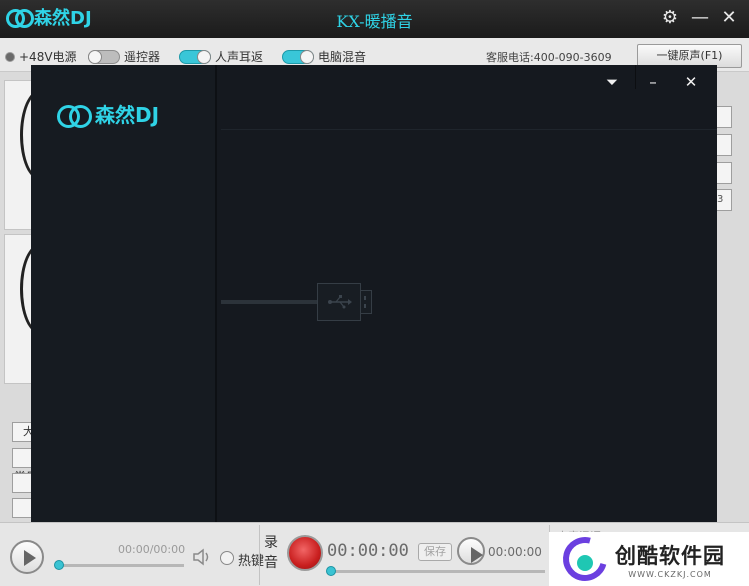 The image size is (749, 586). I want to click on usb-disconnected-icon, so click(339, 302).